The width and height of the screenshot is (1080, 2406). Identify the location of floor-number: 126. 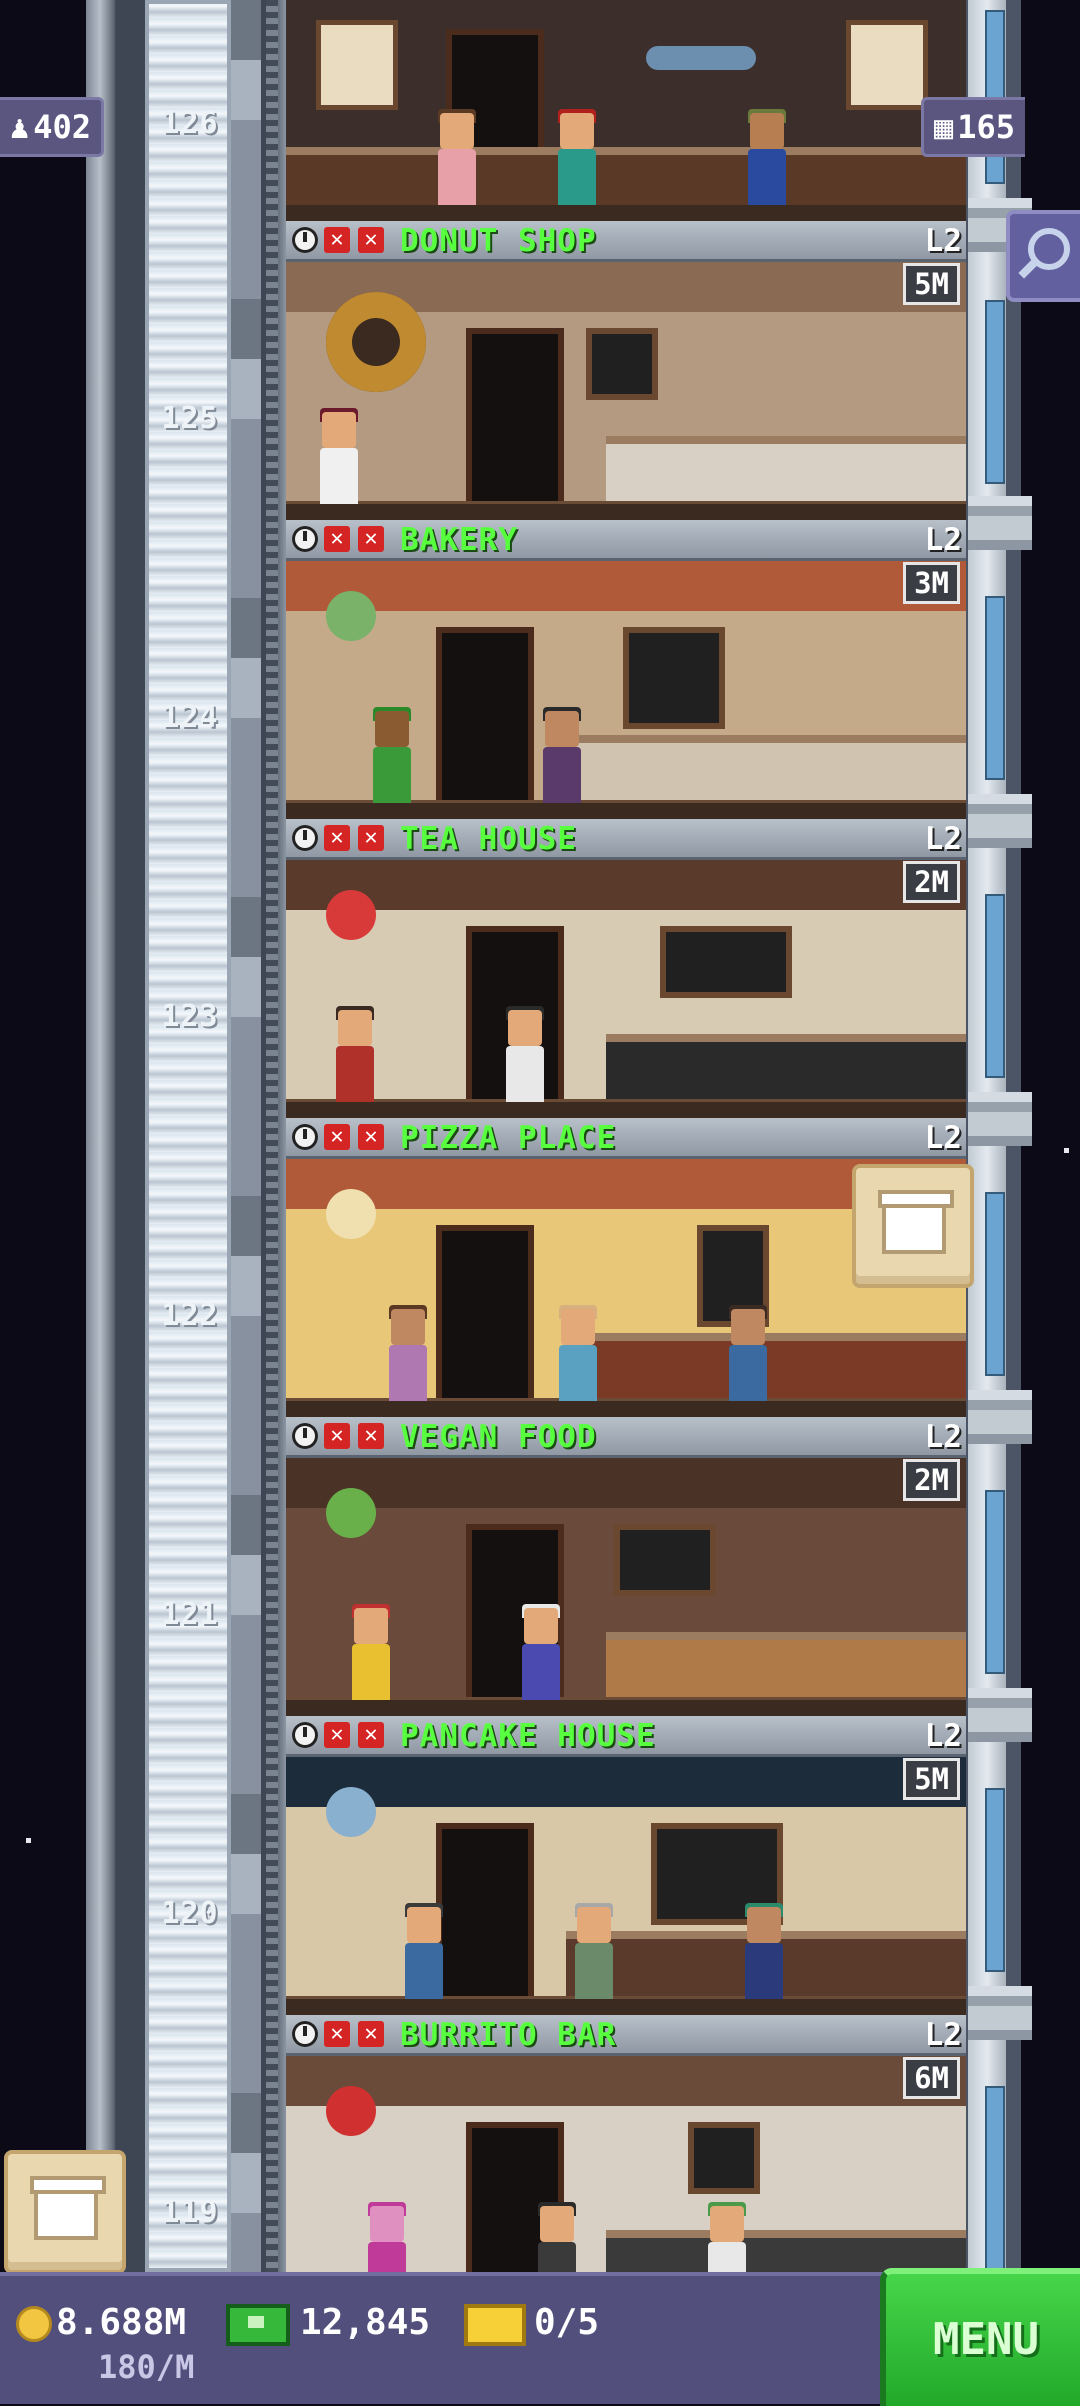
(190, 123).